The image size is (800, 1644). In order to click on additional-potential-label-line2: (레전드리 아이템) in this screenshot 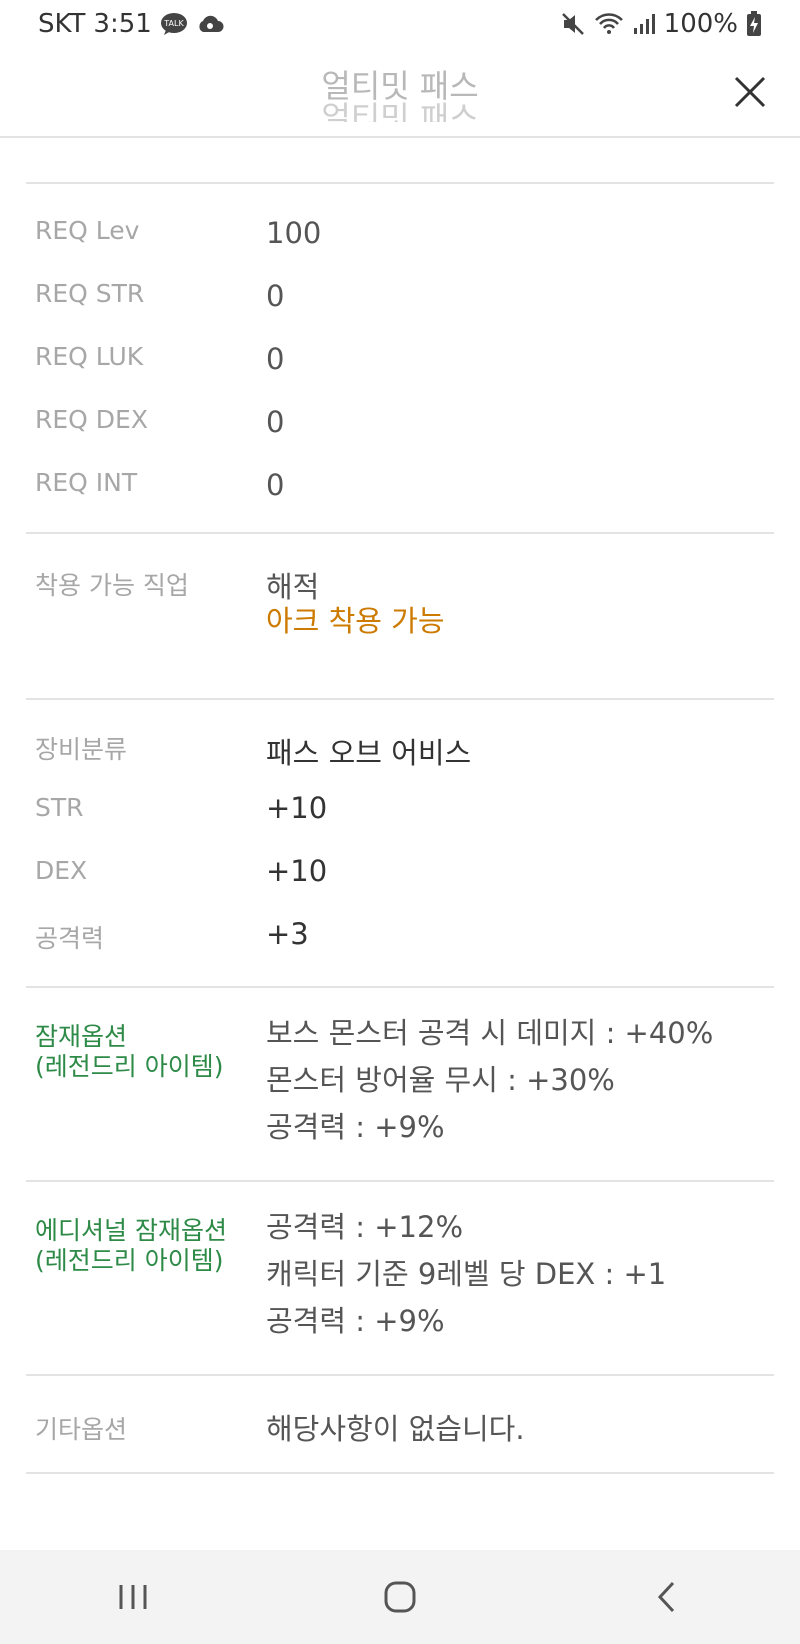, I will do `click(129, 1260)`.